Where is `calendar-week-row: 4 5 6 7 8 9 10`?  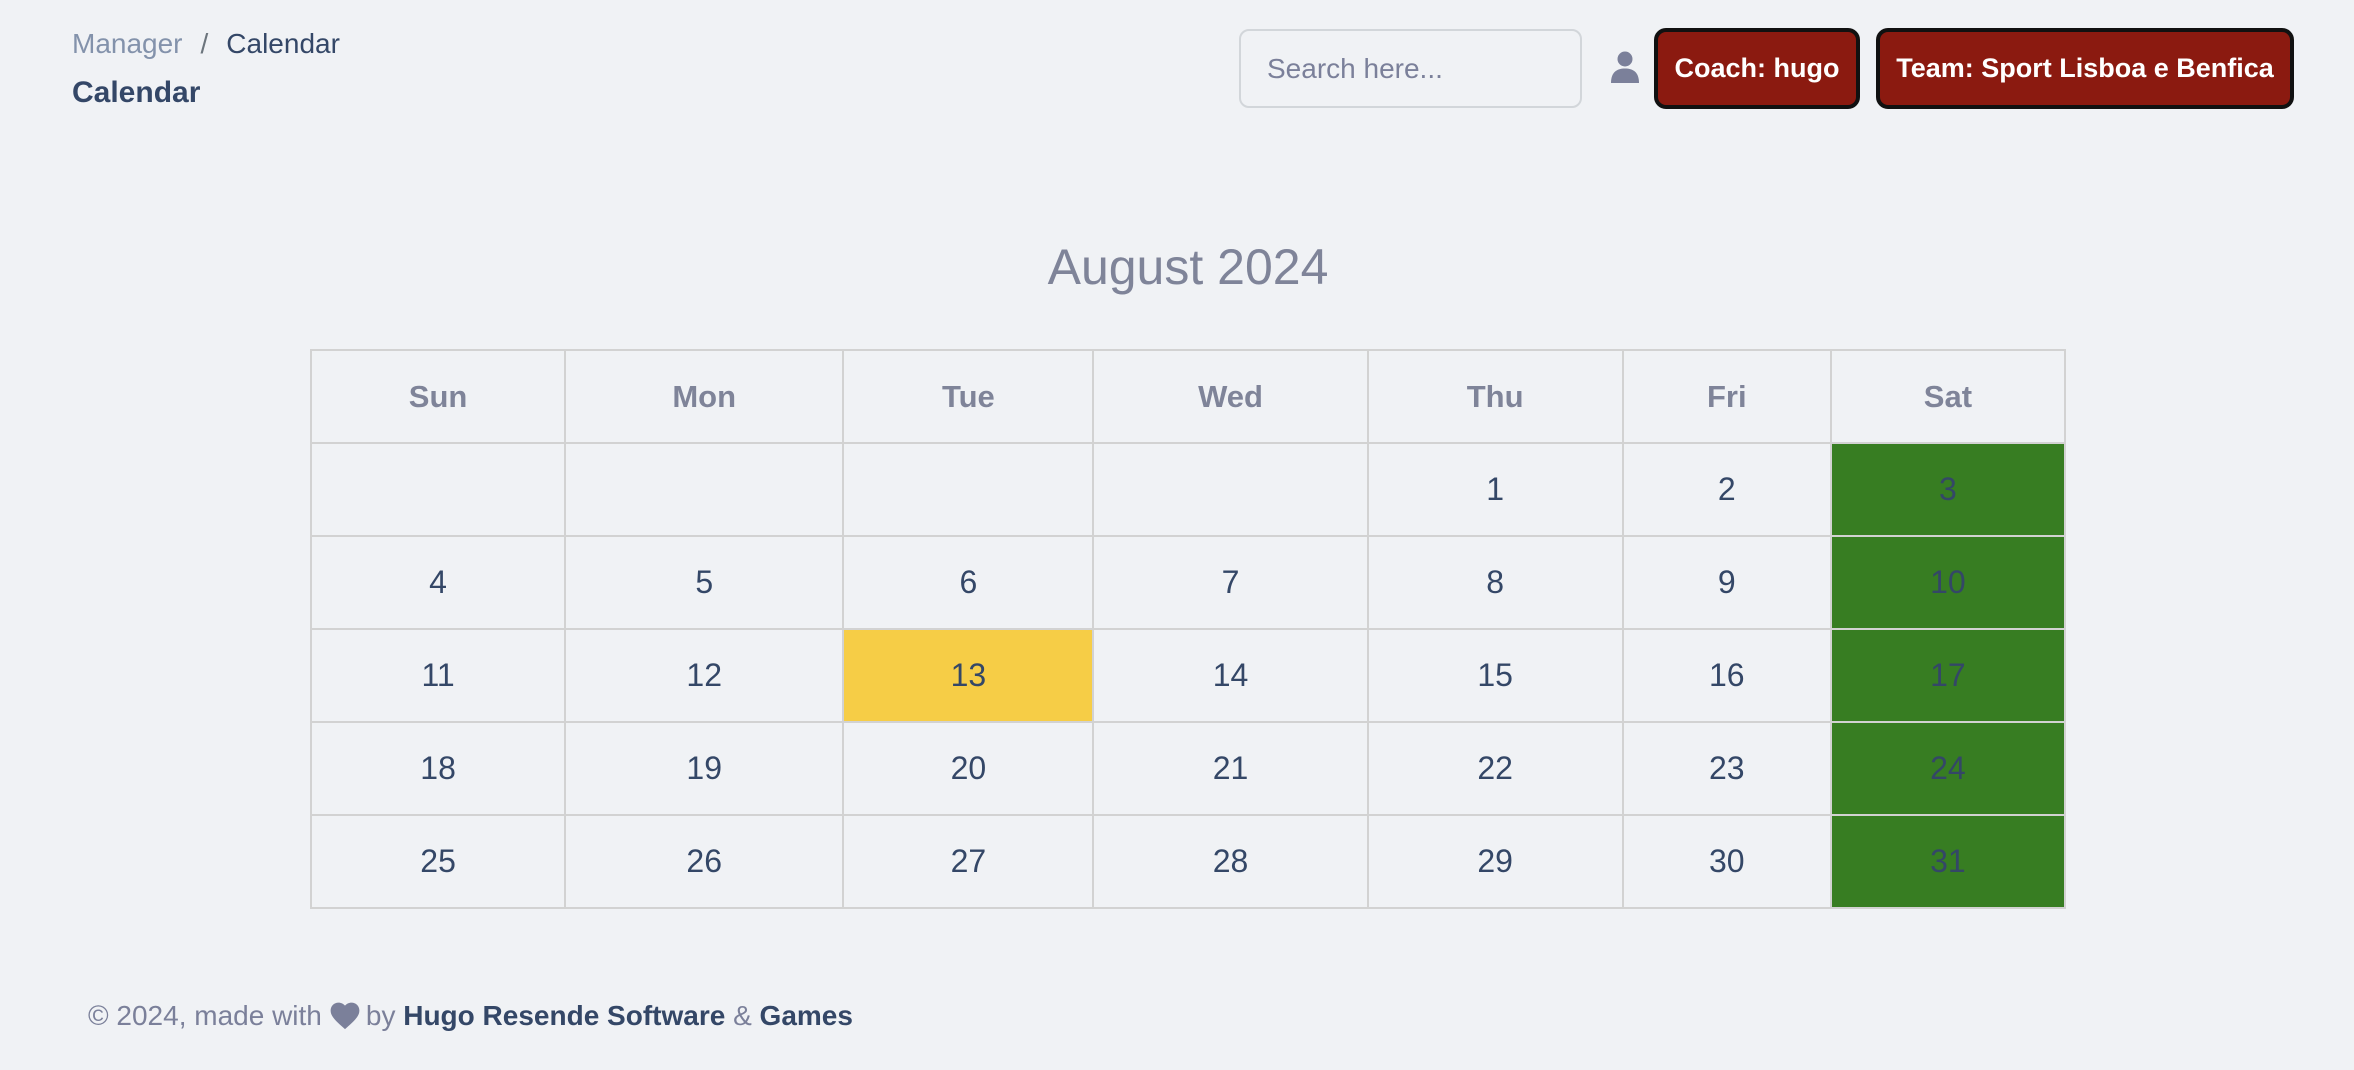 calendar-week-row: 4 5 6 7 8 9 10 is located at coordinates (1188, 582).